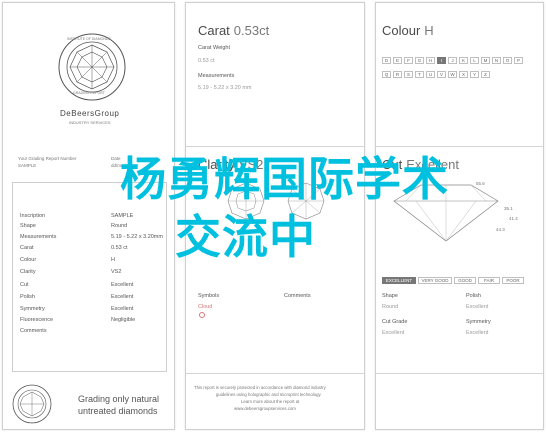 The image size is (546, 436). What do you see at coordinates (270, 401) in the screenshot?
I see `footer-line-3: Learn more about the report at` at bounding box center [270, 401].